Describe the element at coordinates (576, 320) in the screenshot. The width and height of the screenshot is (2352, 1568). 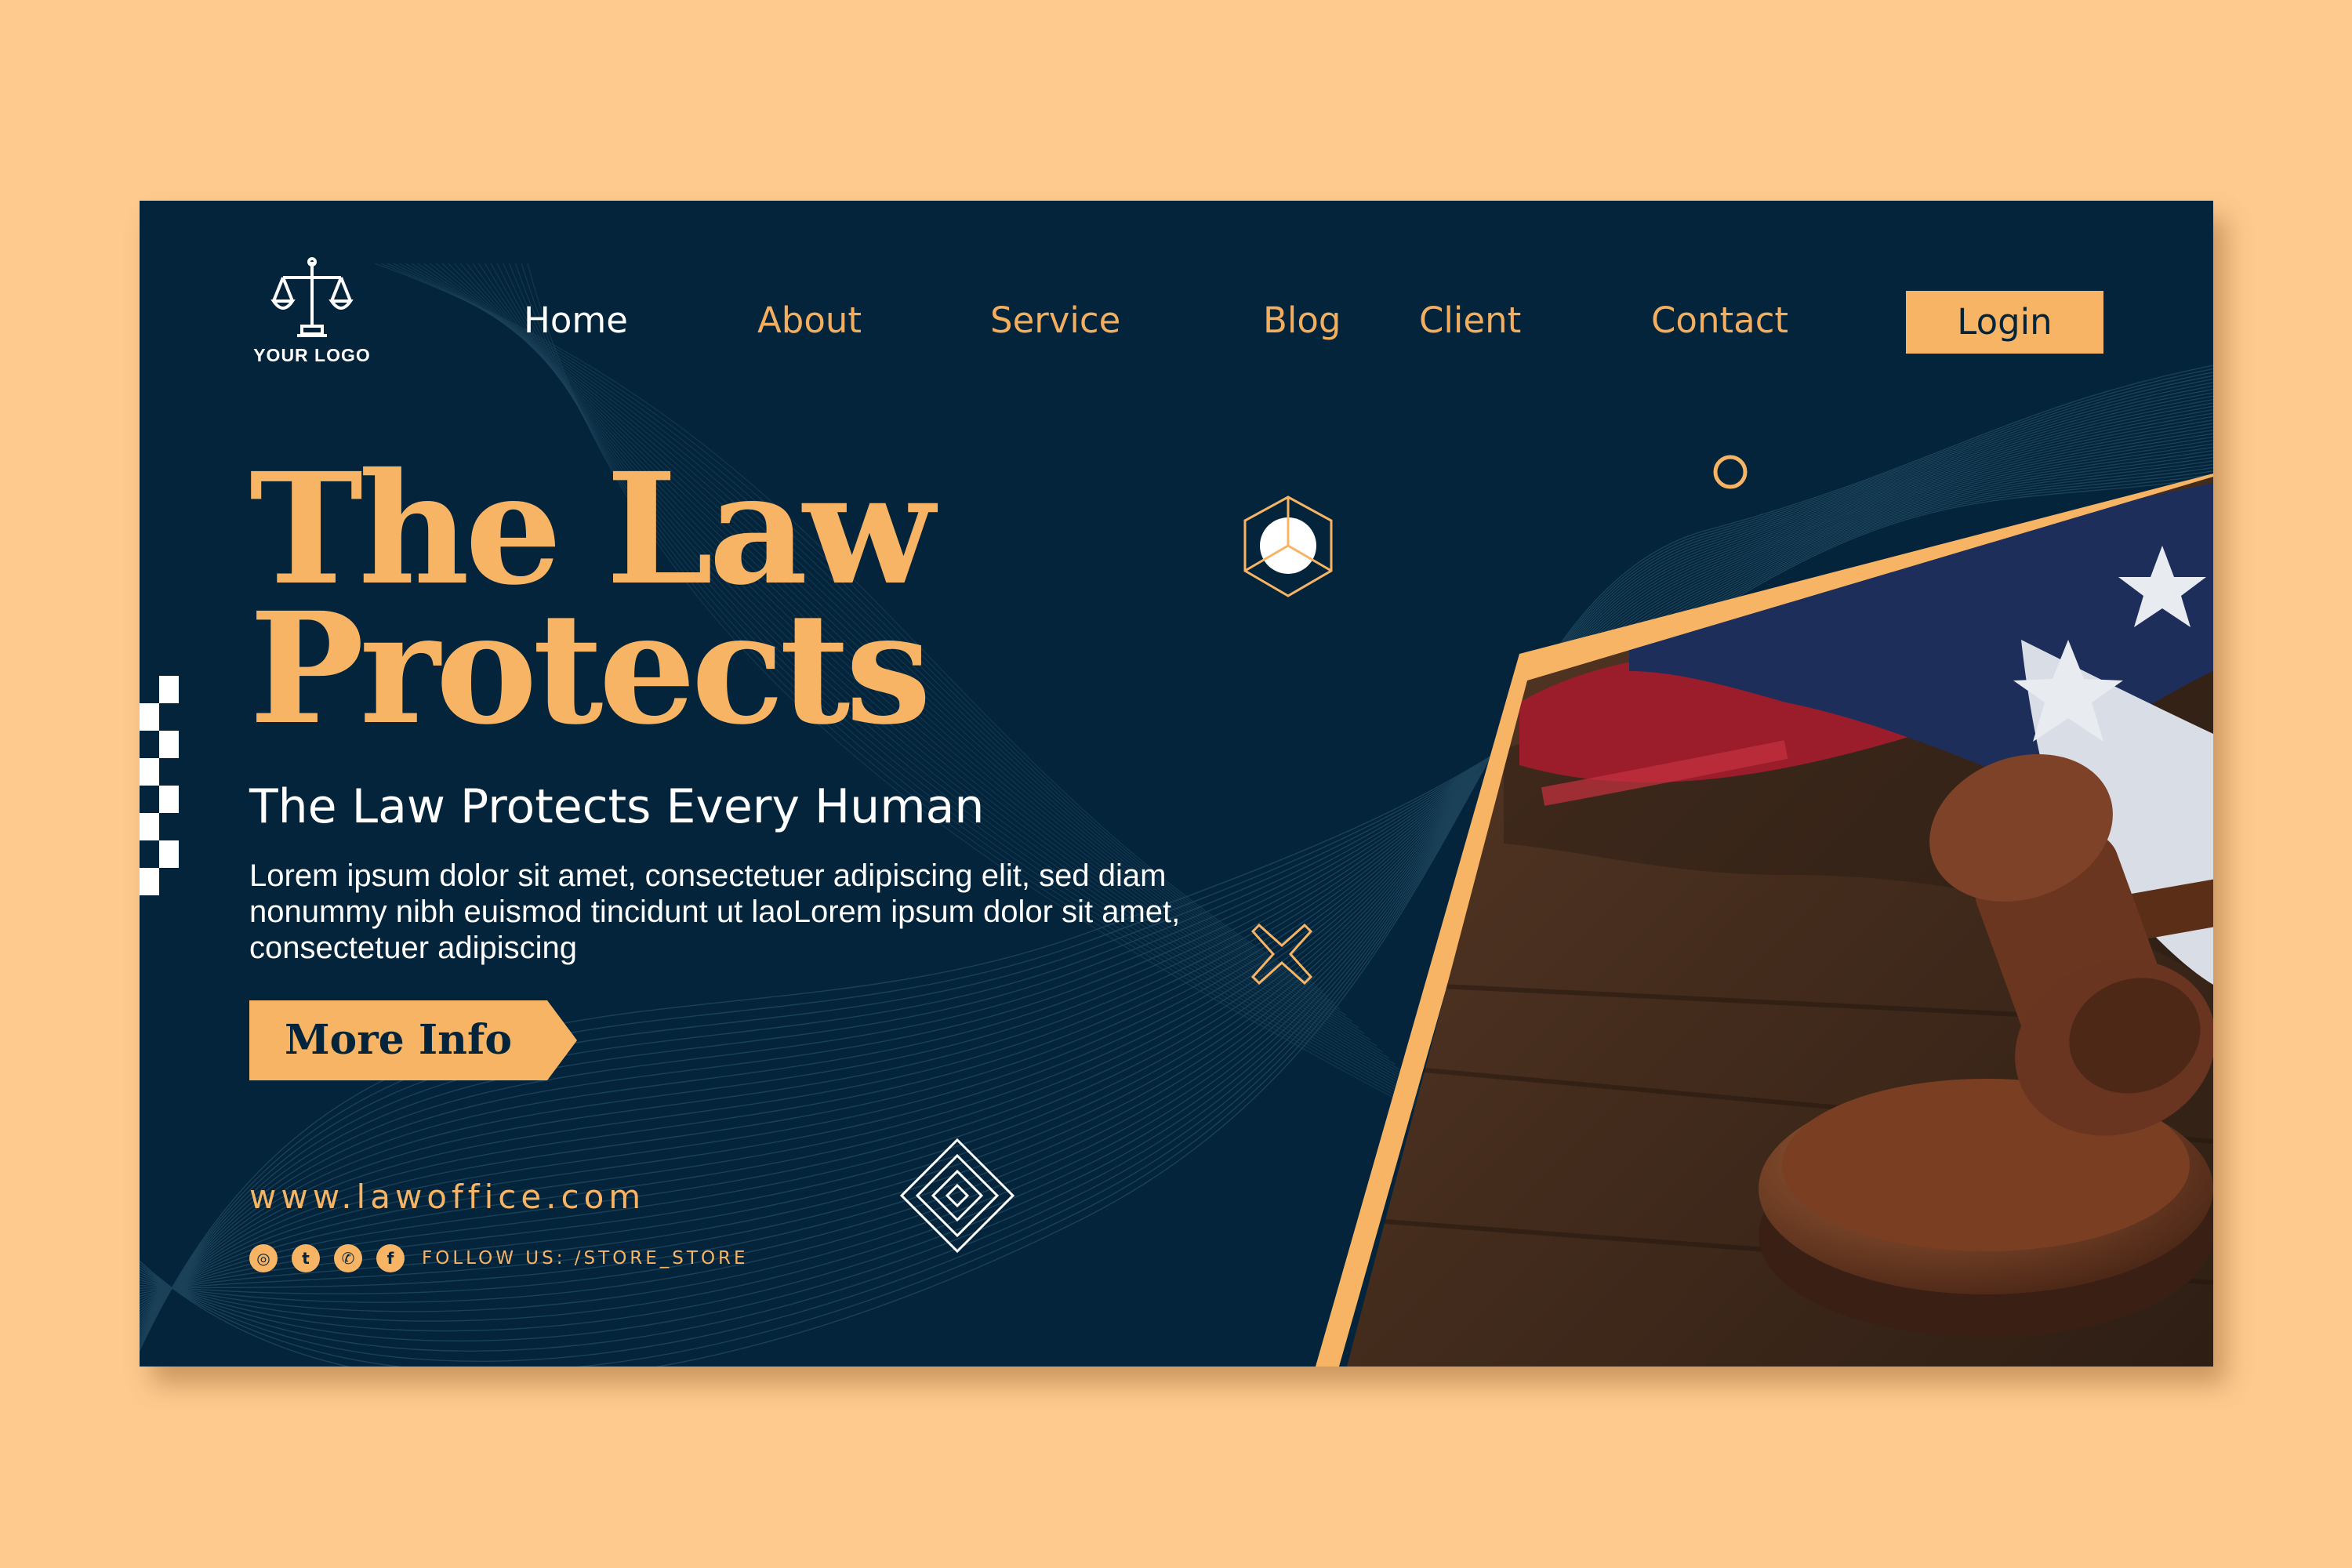
I see `nav-home: Home` at that location.